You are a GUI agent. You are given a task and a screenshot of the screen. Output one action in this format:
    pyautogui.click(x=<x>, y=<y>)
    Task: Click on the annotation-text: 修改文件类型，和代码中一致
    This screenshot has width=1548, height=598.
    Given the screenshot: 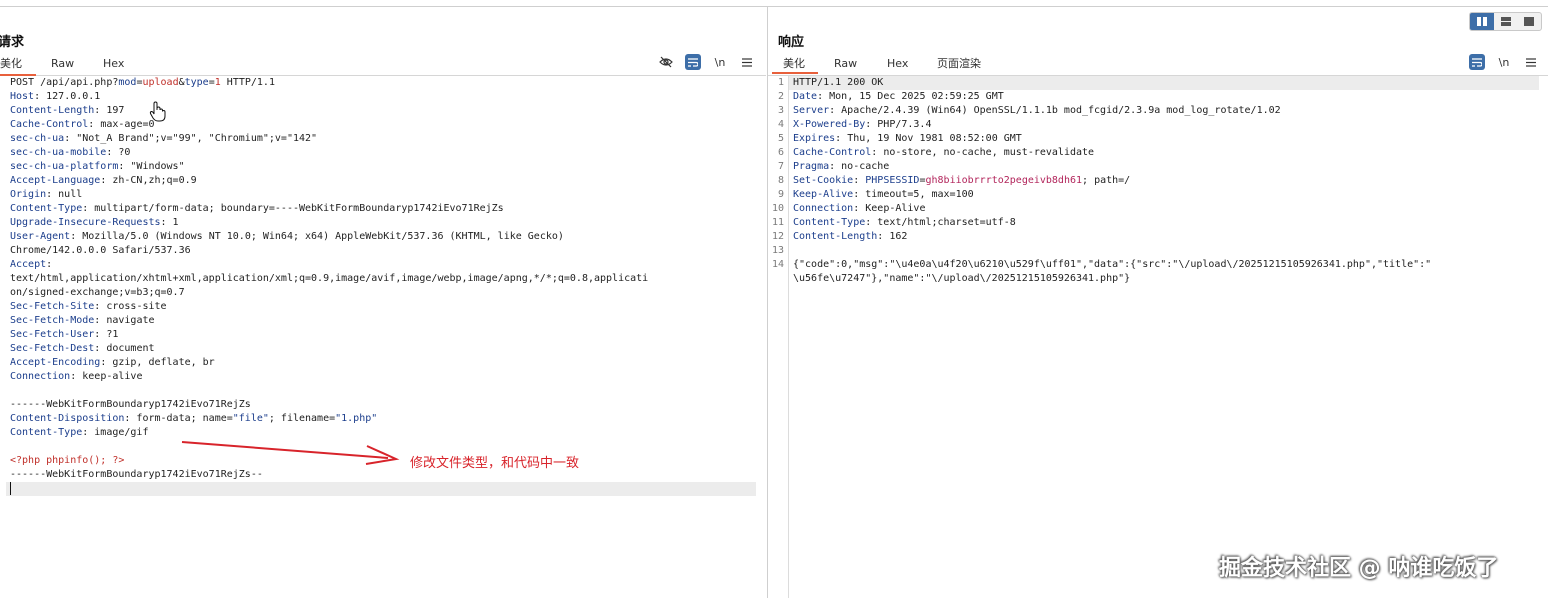 What is the action you would take?
    pyautogui.click(x=495, y=463)
    